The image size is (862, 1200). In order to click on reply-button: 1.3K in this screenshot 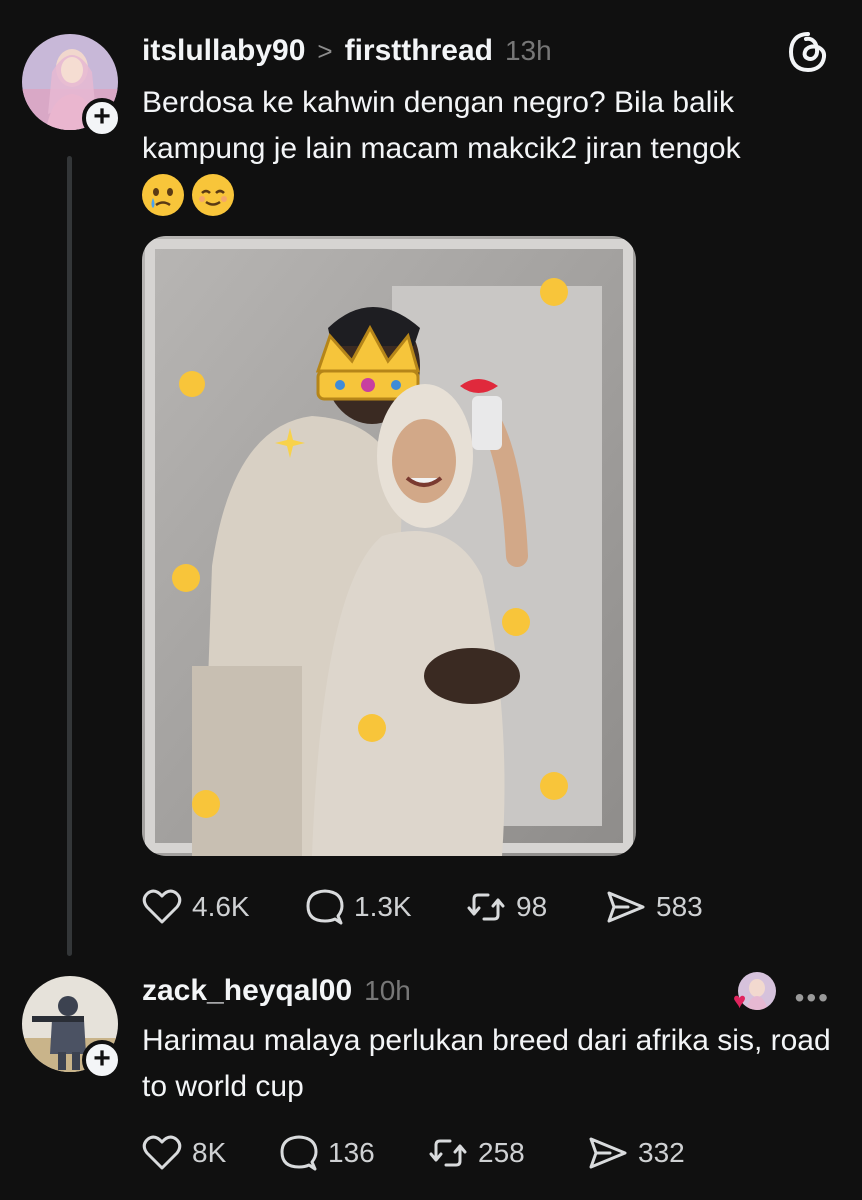, I will do `click(386, 907)`.